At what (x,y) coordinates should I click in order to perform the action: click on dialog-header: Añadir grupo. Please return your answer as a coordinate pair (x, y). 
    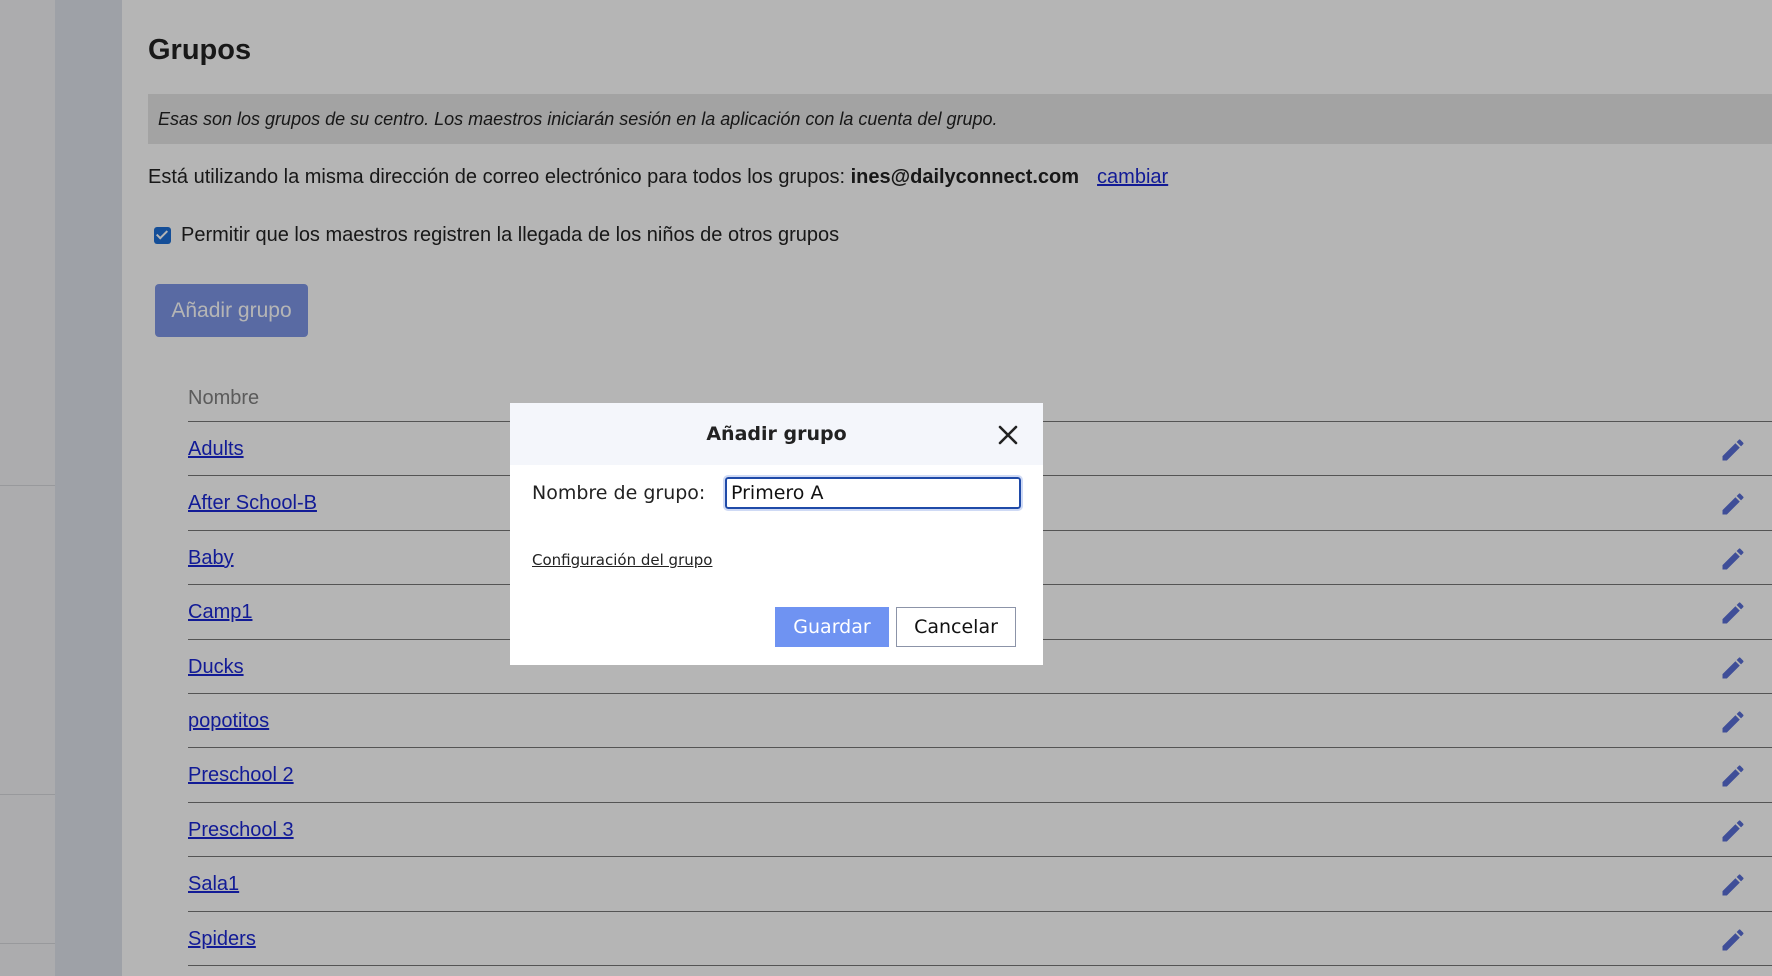
    Looking at the image, I should click on (776, 434).